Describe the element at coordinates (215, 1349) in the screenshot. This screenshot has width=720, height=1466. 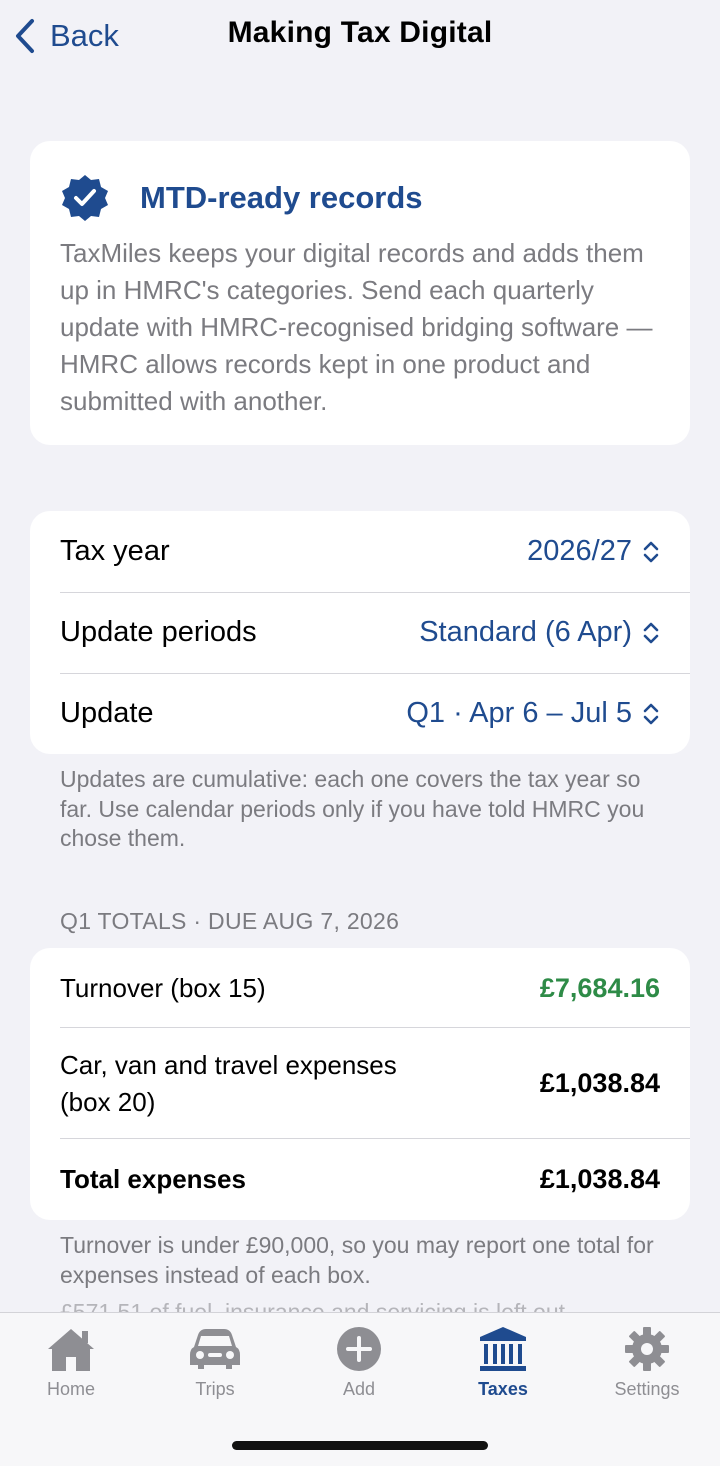
I see `car-icon` at that location.